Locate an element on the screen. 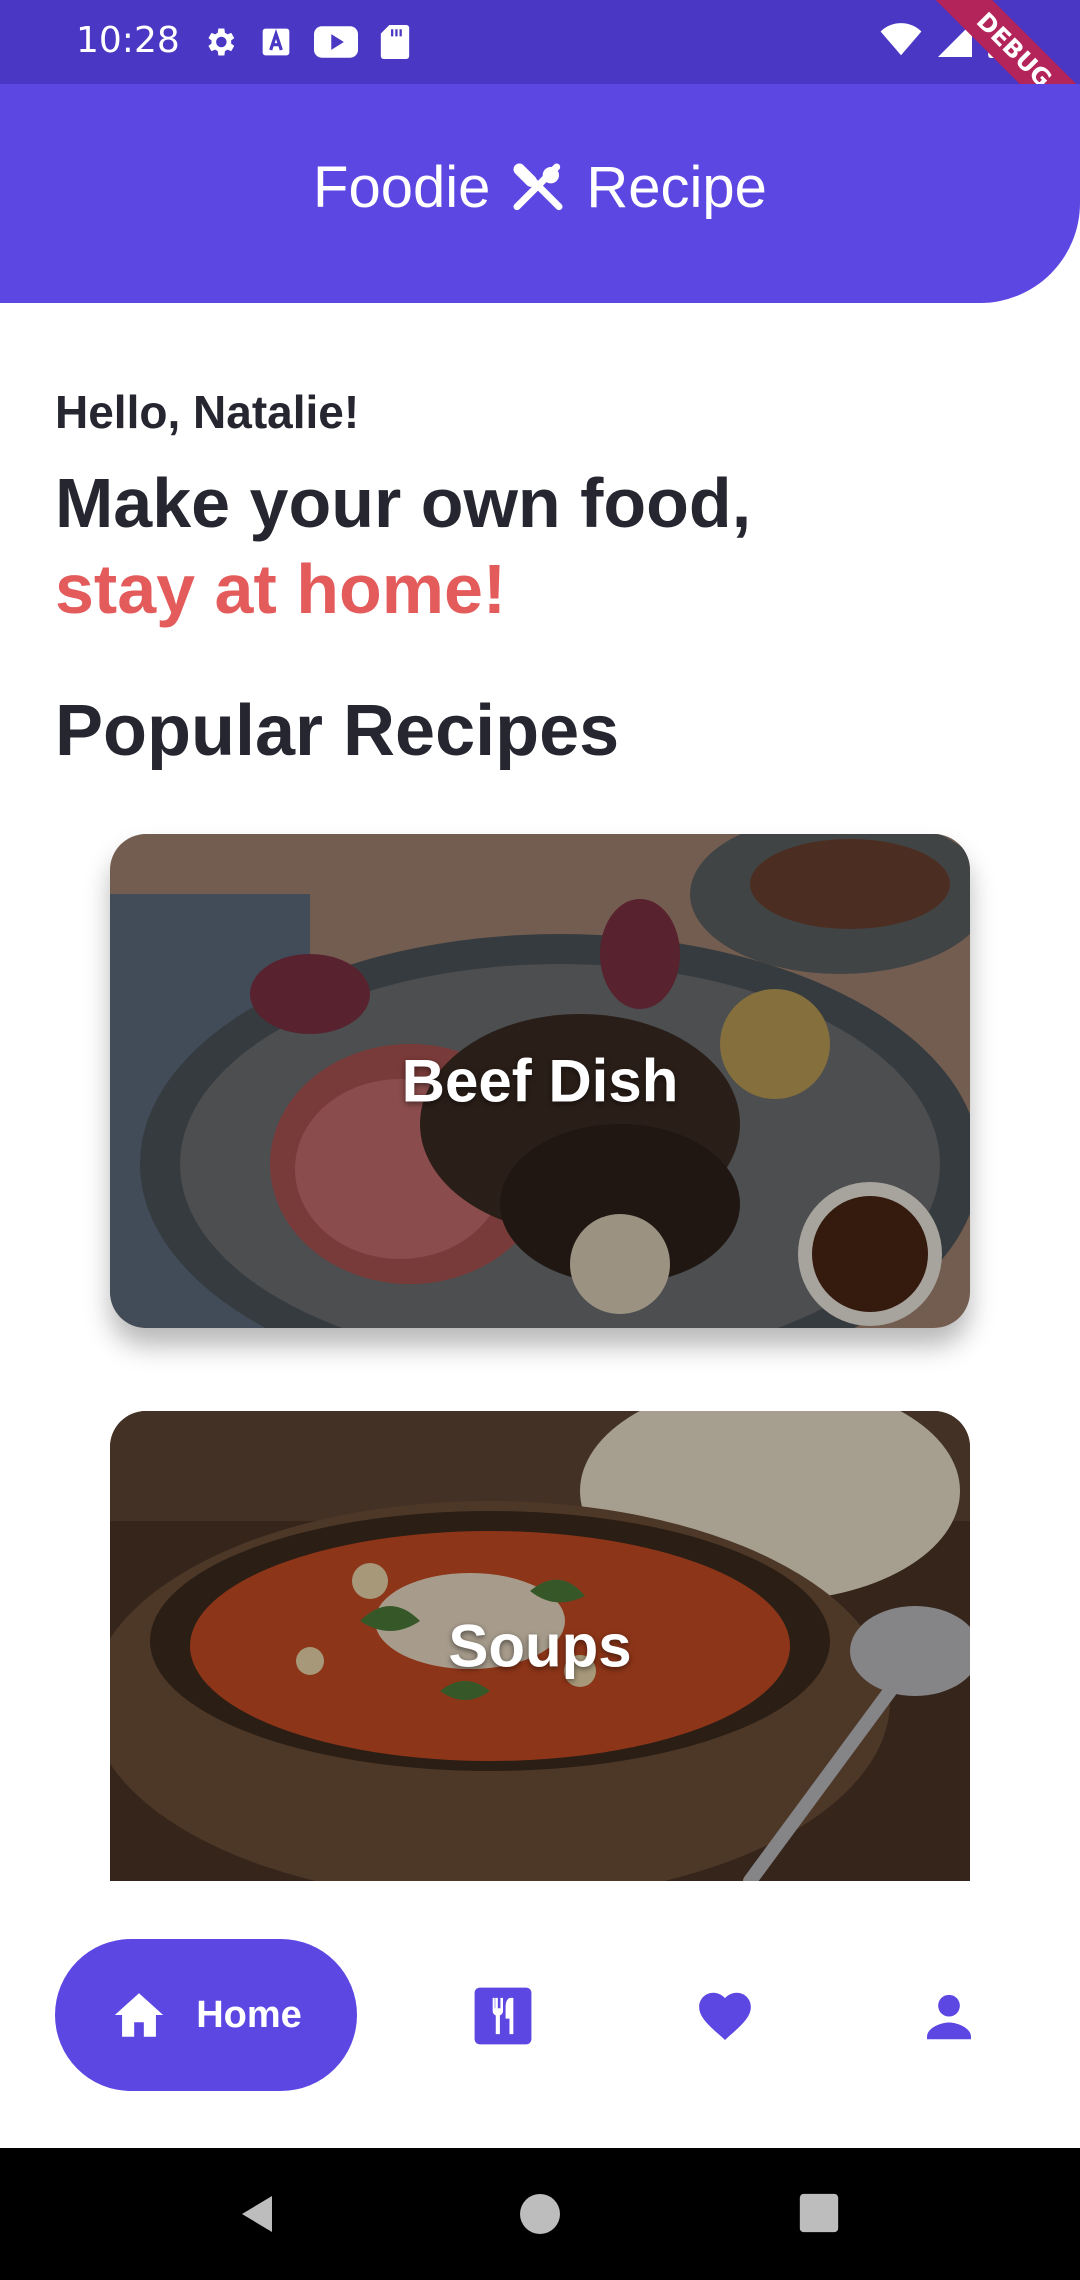 The width and height of the screenshot is (1080, 2280). bottom-nav: Home is located at coordinates (540, 2015).